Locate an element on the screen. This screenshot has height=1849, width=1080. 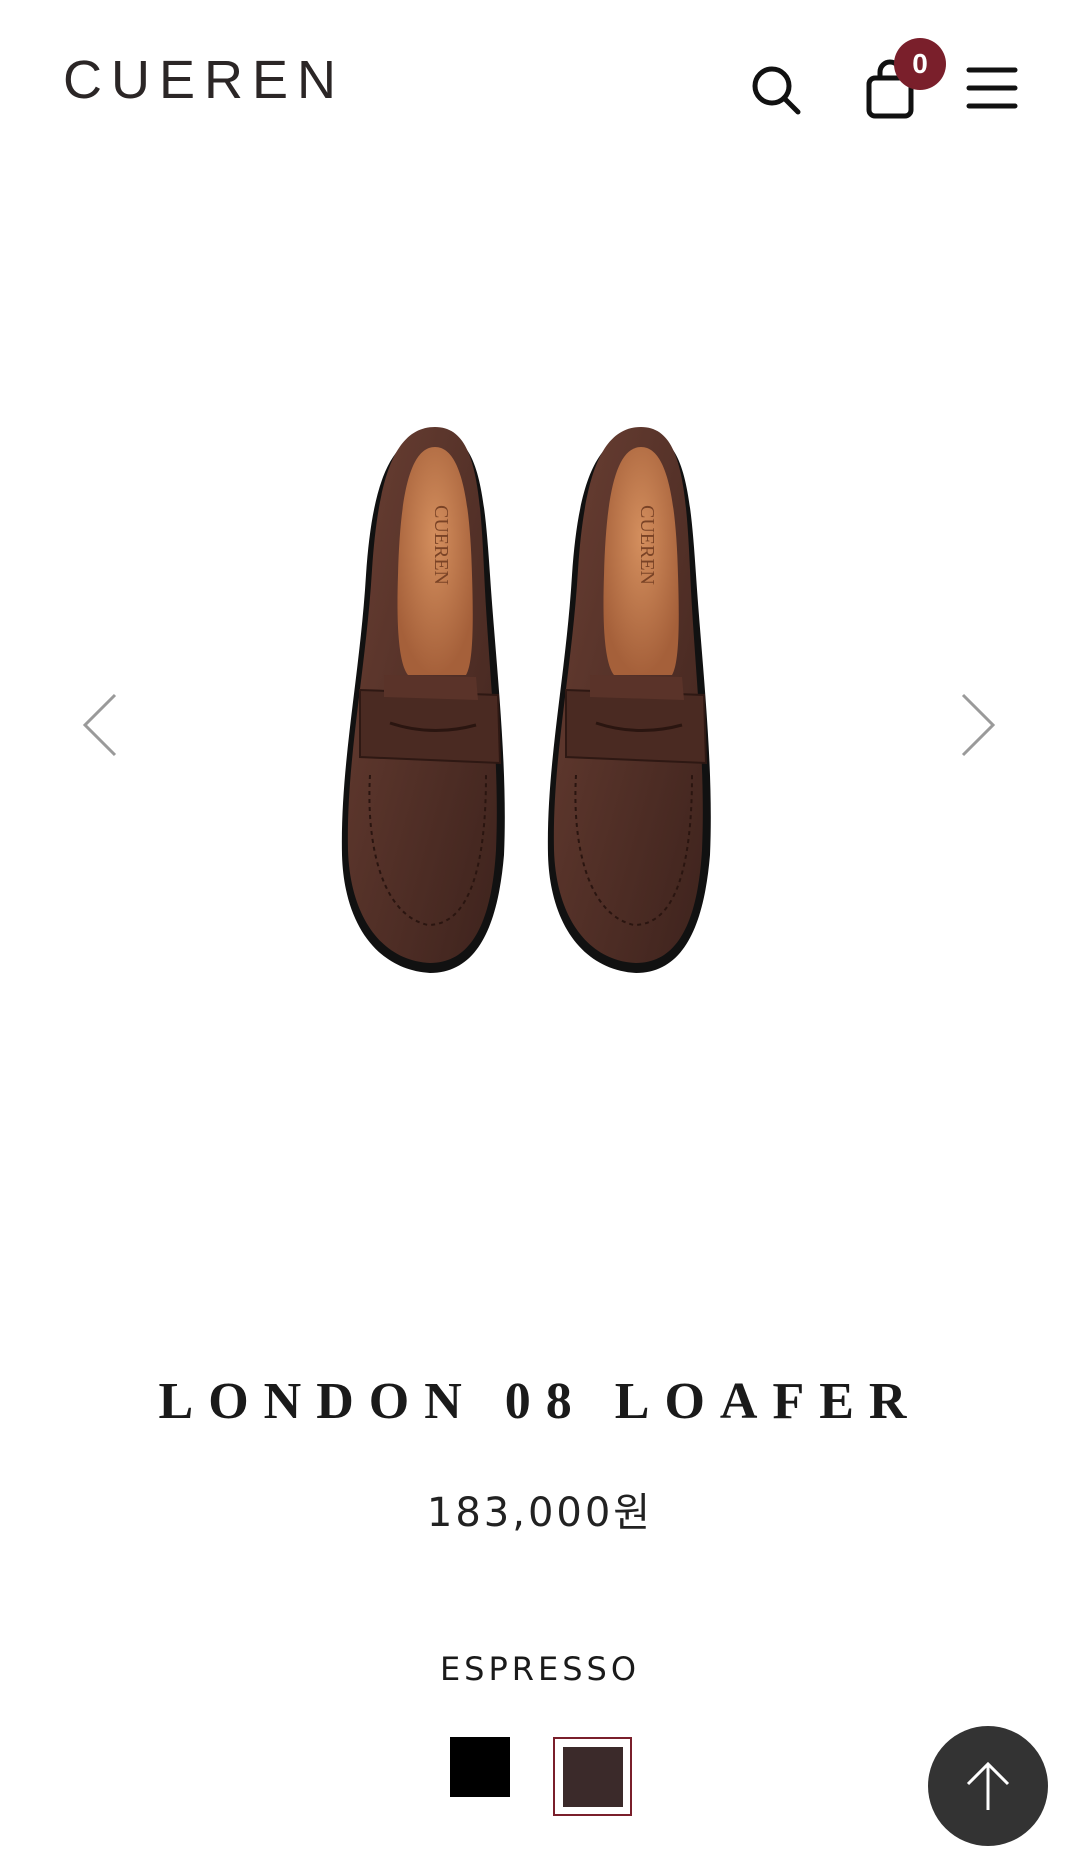
color-swatch-espresso is located at coordinates (592, 1776).